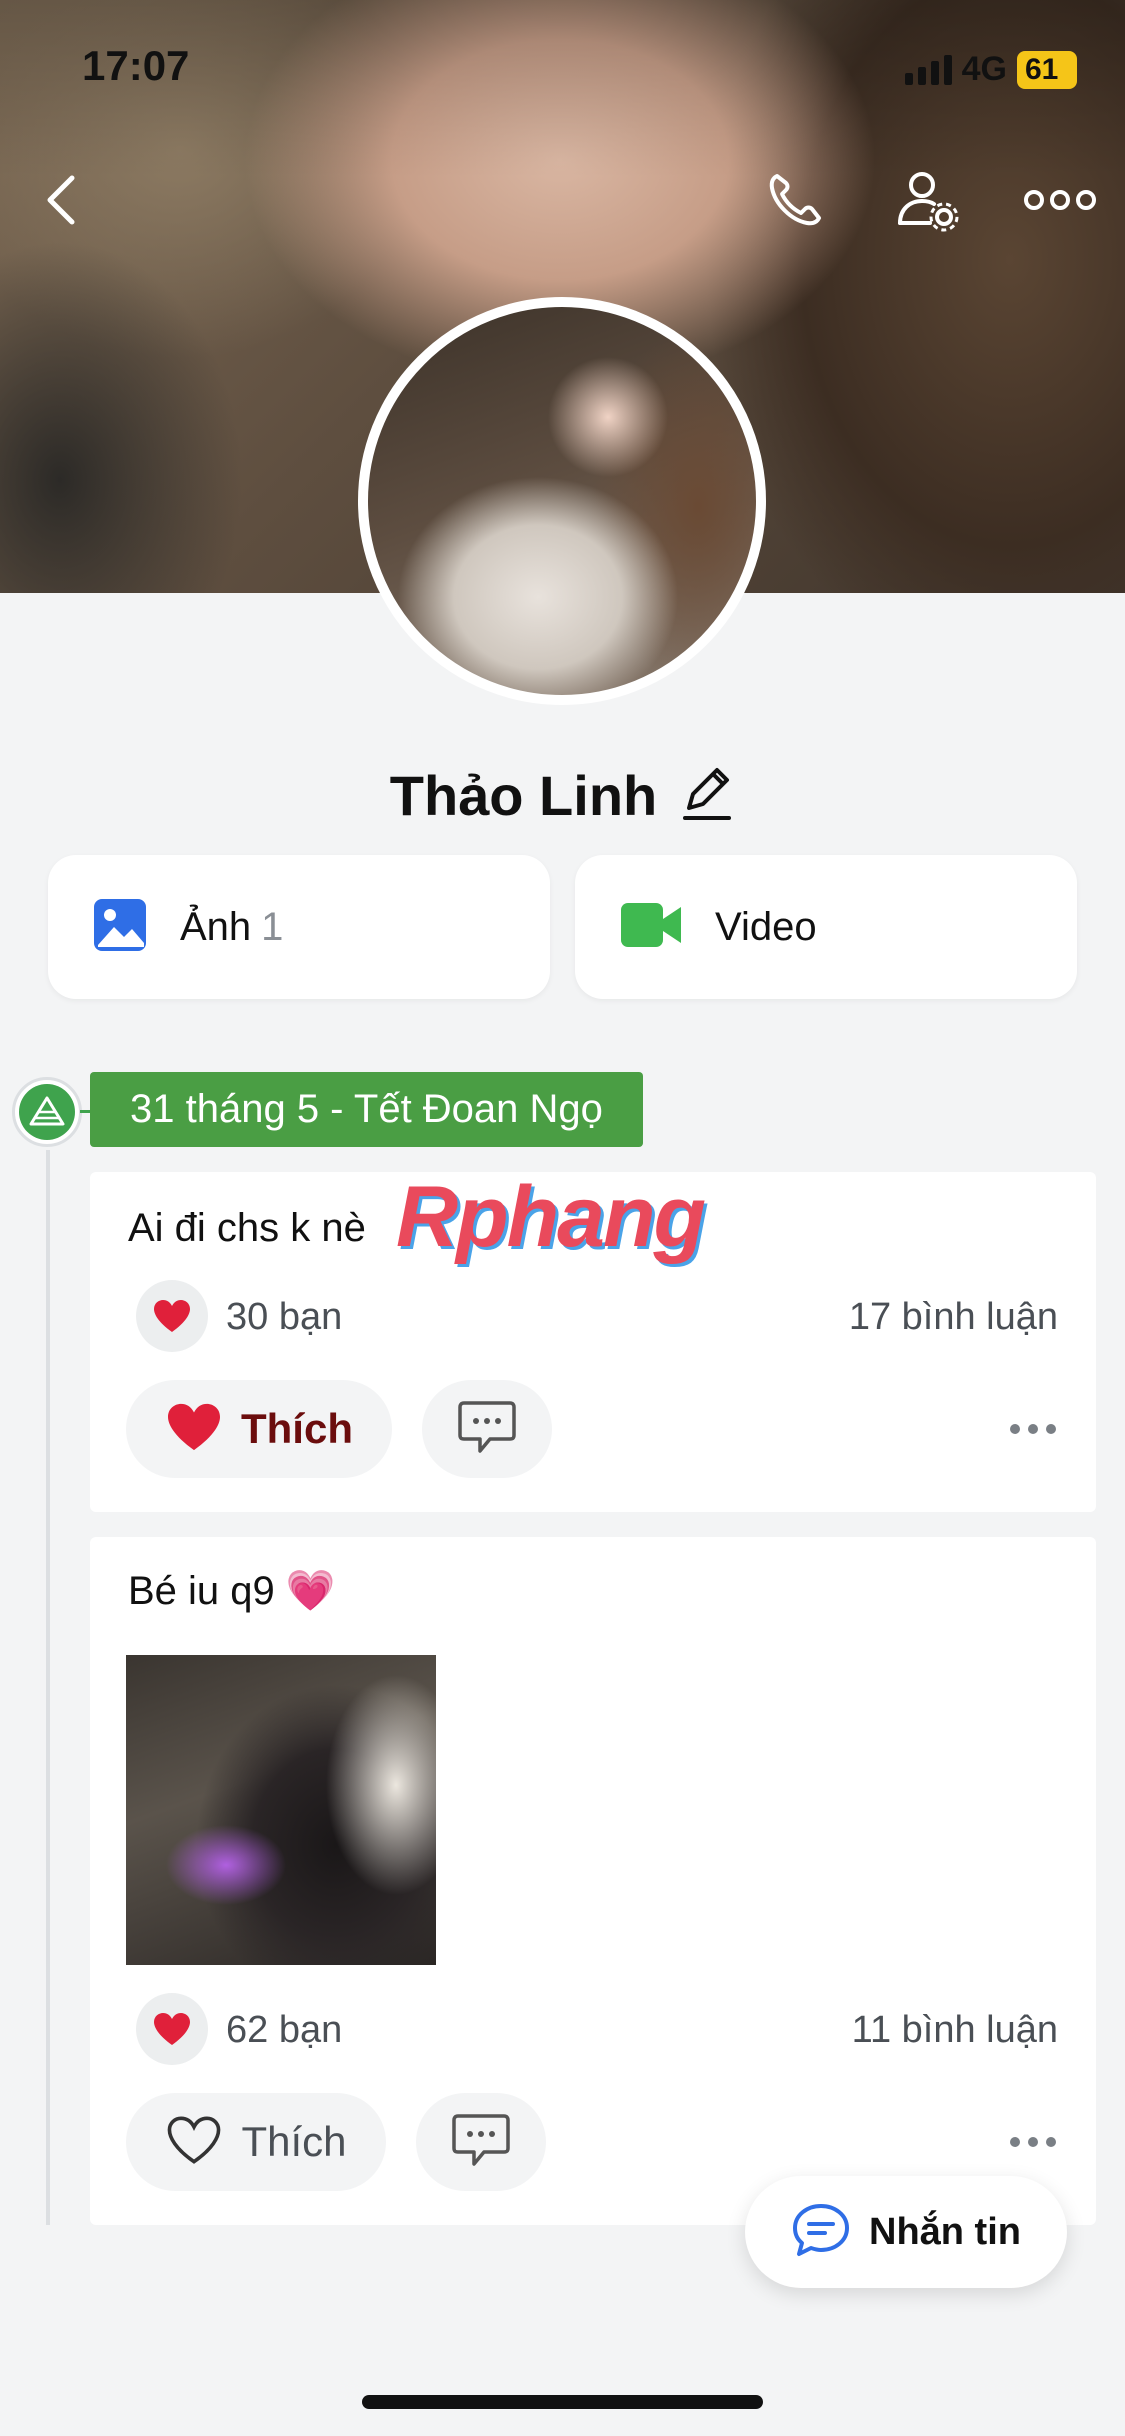 The image size is (1125, 2436). I want to click on profile-header-actions, so click(562, 200).